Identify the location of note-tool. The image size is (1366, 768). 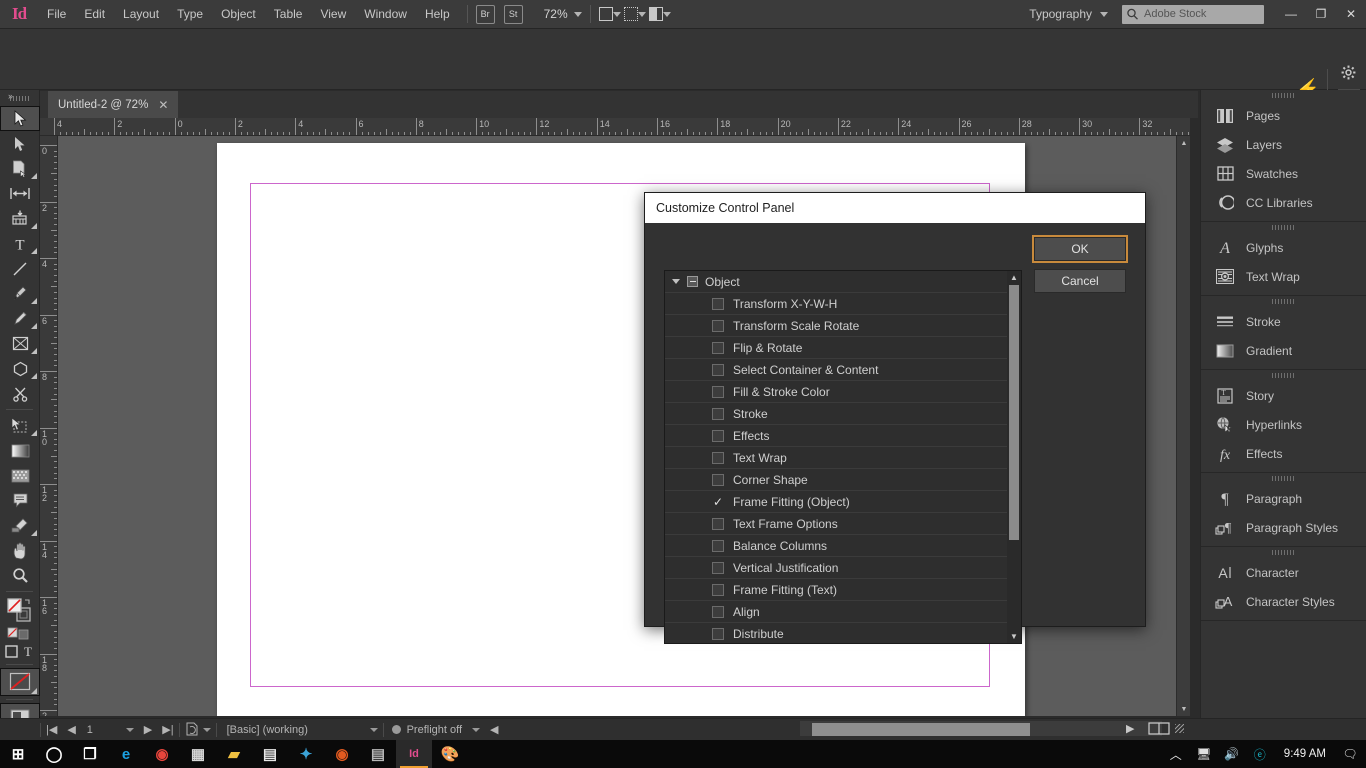
(20, 500).